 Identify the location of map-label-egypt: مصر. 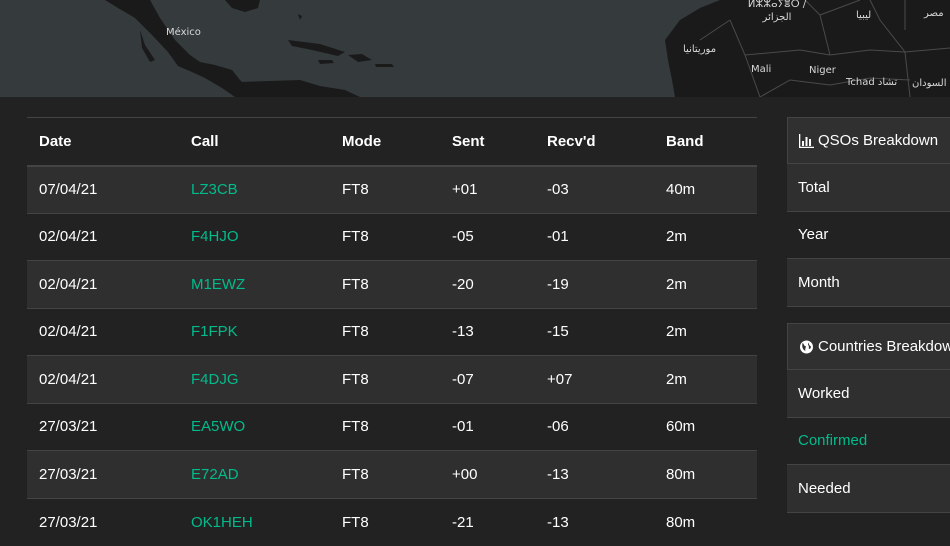
(934, 13).